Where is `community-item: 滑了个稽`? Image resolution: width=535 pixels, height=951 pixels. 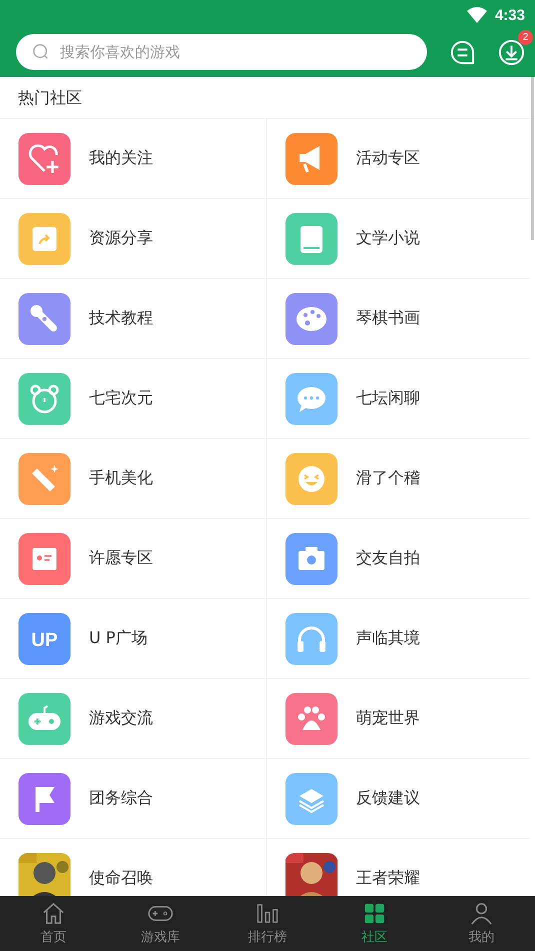
community-item: 滑了个稽 is located at coordinates (399, 479).